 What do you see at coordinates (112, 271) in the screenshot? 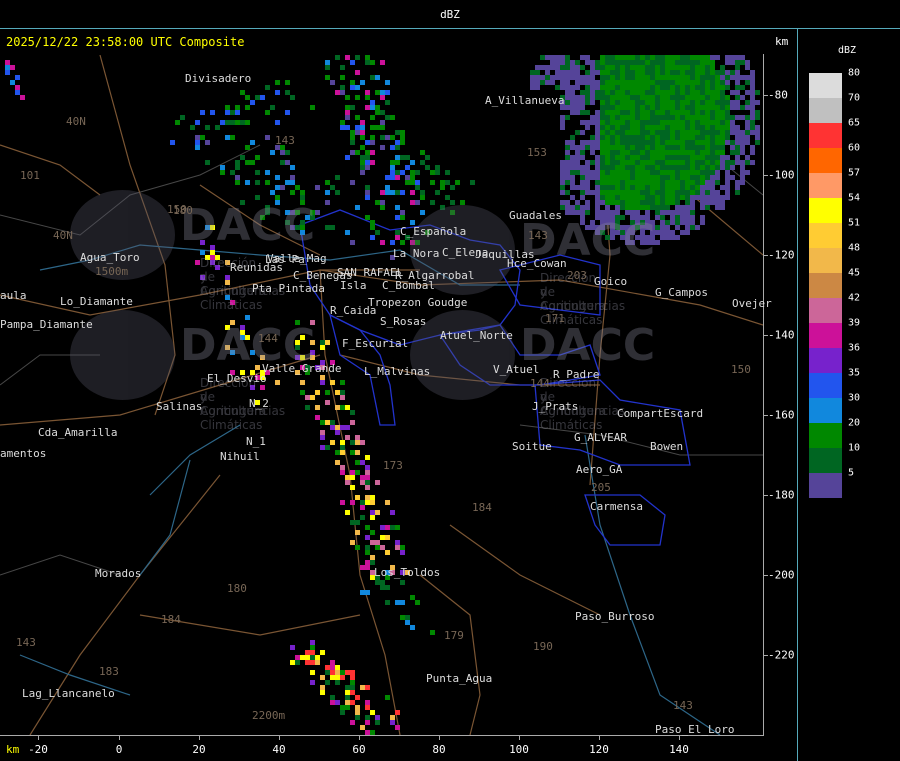
I see `elevation-label: 1500m` at bounding box center [112, 271].